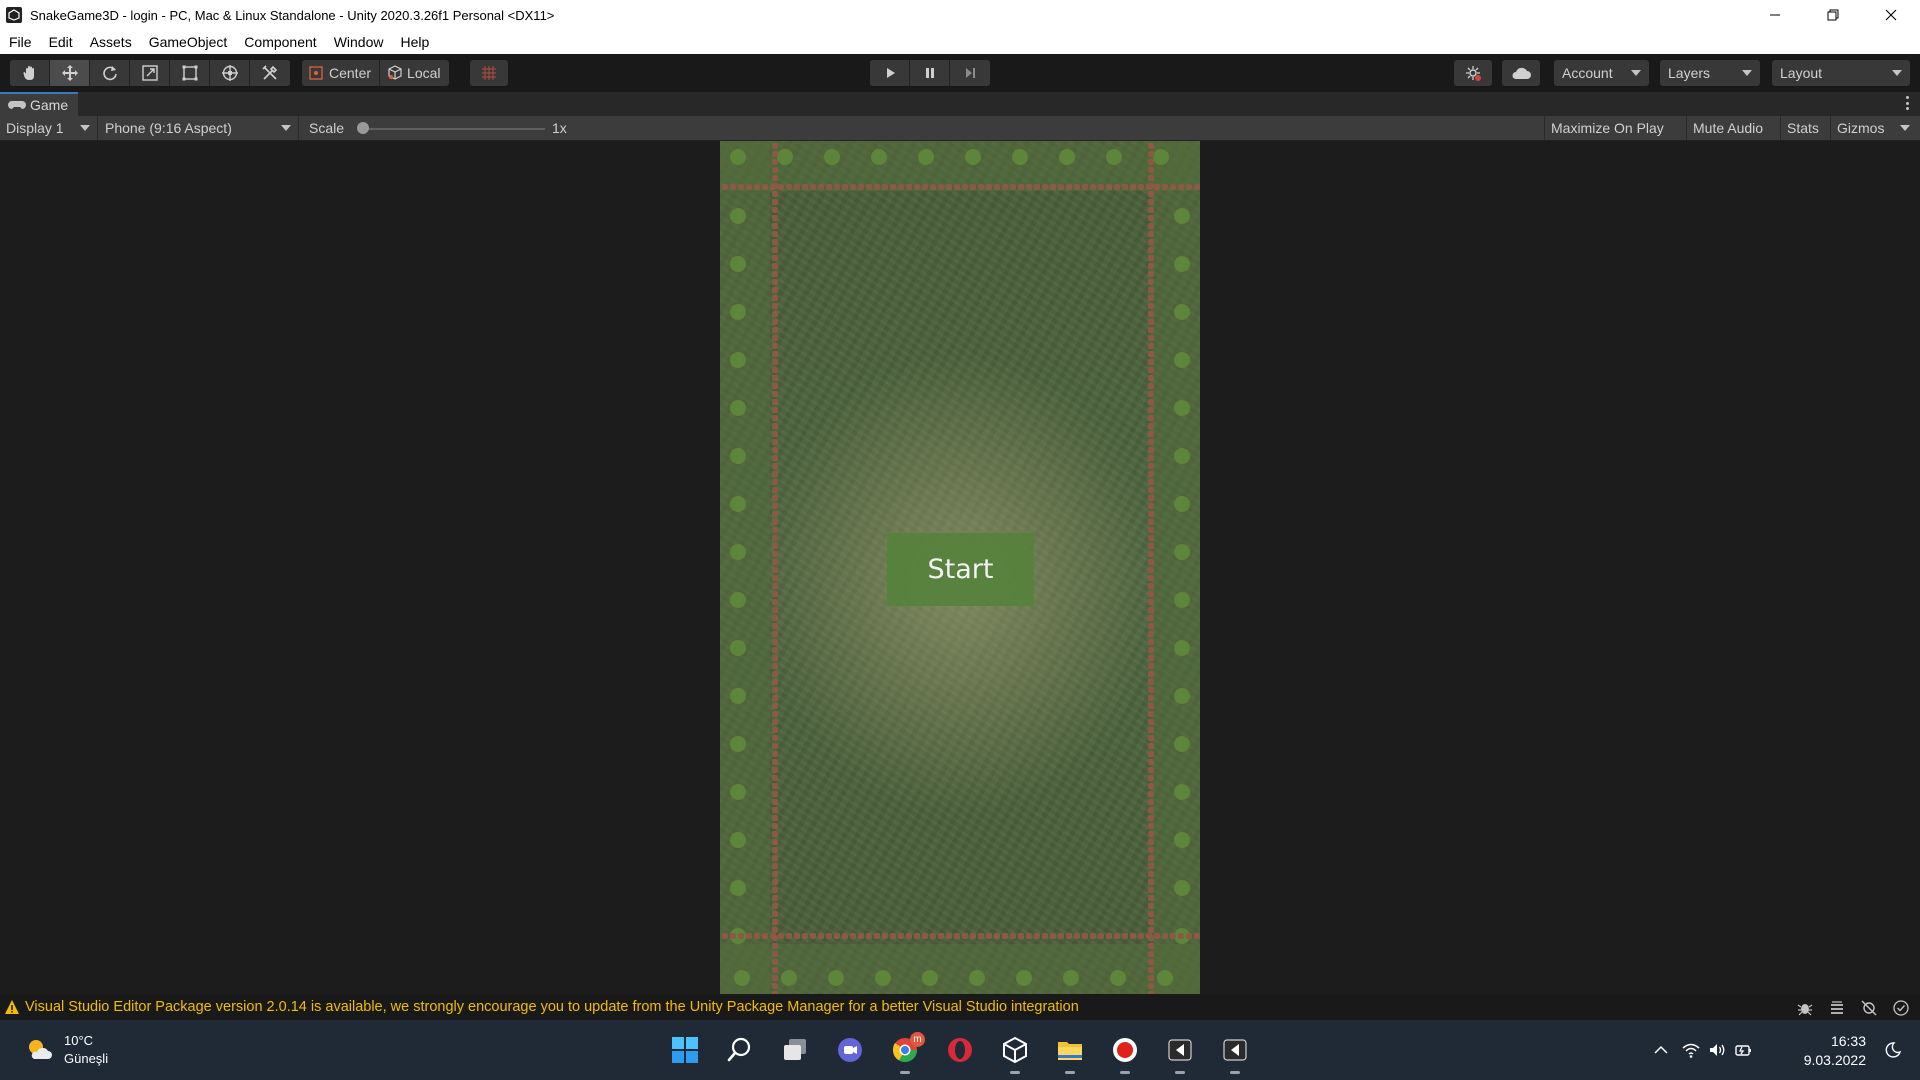 This screenshot has height=1080, width=1920. What do you see at coordinates (452, 129) in the screenshot?
I see `scale-slider-track` at bounding box center [452, 129].